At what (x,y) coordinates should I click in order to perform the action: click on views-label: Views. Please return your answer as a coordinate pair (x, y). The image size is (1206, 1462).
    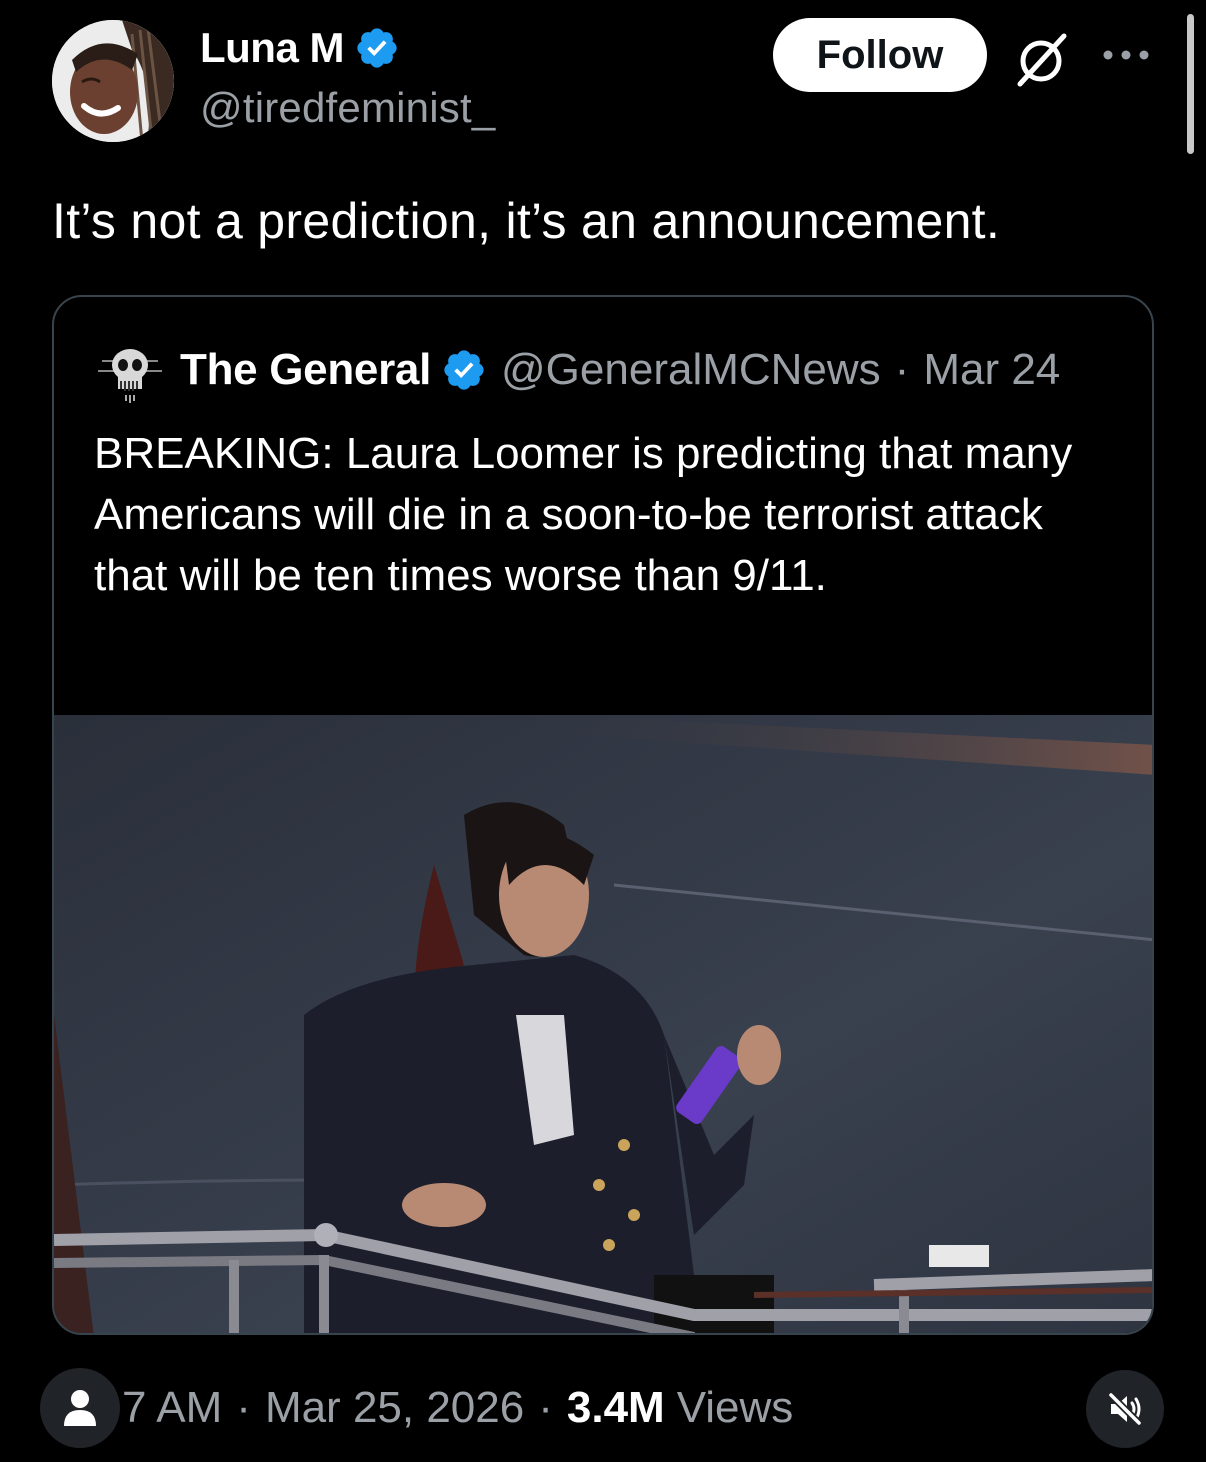
    Looking at the image, I should click on (735, 1407).